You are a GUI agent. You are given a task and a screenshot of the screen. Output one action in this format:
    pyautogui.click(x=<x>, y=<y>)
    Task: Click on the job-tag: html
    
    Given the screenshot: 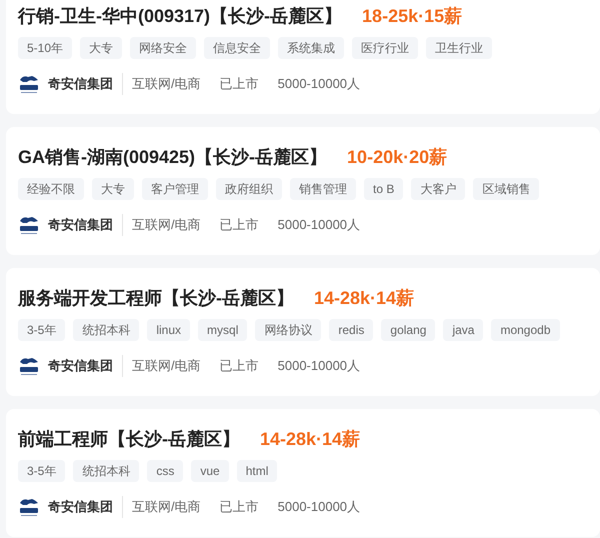 What is the action you would take?
    pyautogui.click(x=257, y=471)
    